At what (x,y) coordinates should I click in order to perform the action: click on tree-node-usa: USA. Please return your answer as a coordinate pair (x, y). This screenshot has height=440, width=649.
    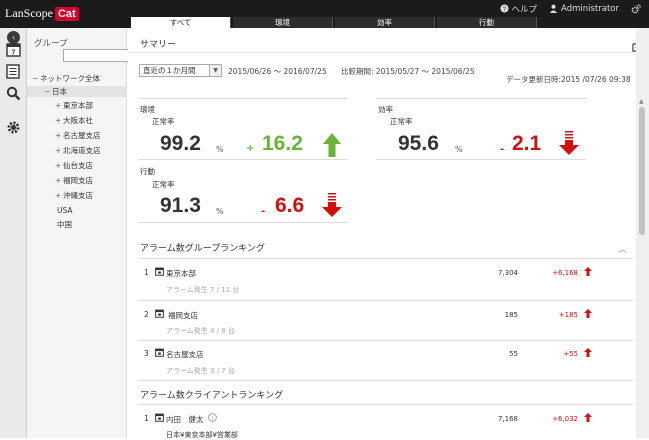
    Looking at the image, I should click on (65, 210).